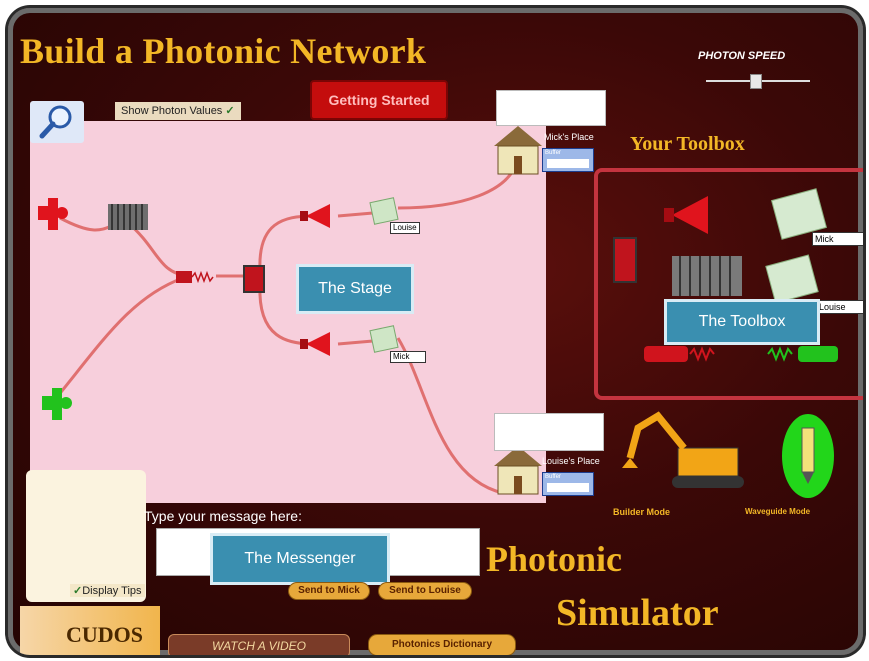 This screenshot has width=869, height=661. What do you see at coordinates (329, 591) in the screenshot?
I see `send-to-mick-button: Send to Mick` at bounding box center [329, 591].